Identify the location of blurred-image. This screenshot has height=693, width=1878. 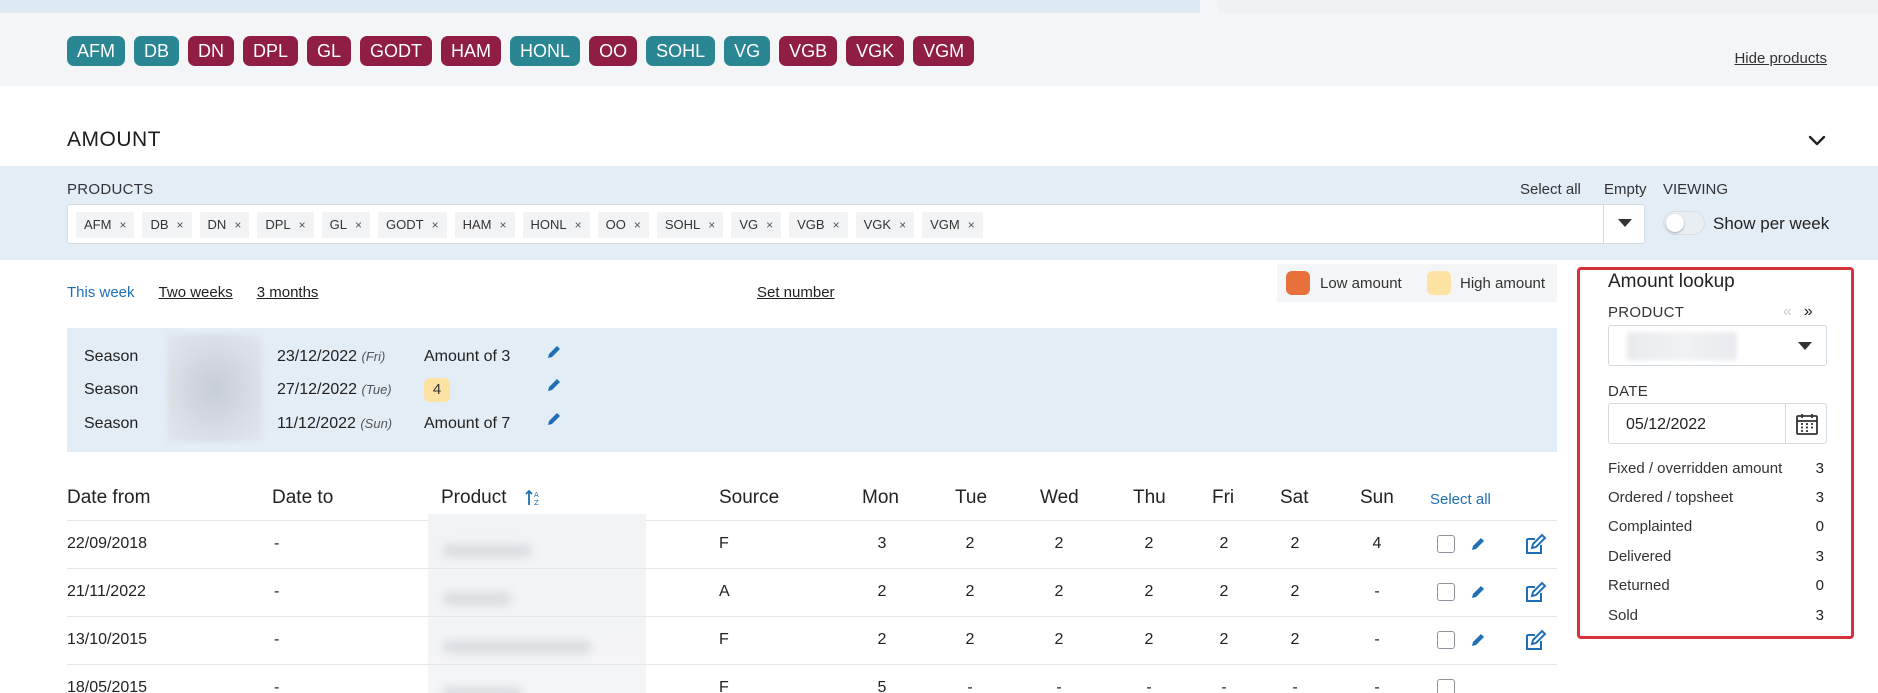
(214, 388).